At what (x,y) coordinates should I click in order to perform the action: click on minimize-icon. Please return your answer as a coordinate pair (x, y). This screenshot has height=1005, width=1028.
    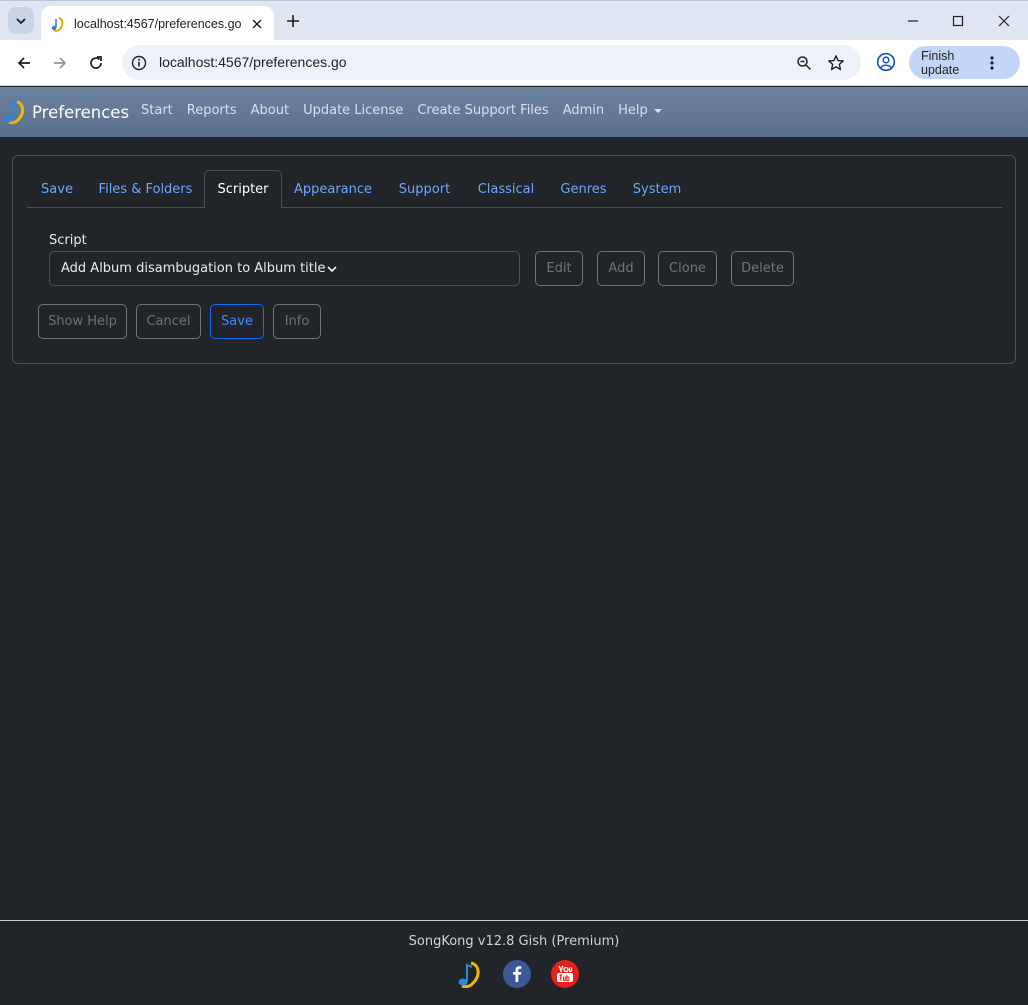
    Looking at the image, I should click on (913, 21).